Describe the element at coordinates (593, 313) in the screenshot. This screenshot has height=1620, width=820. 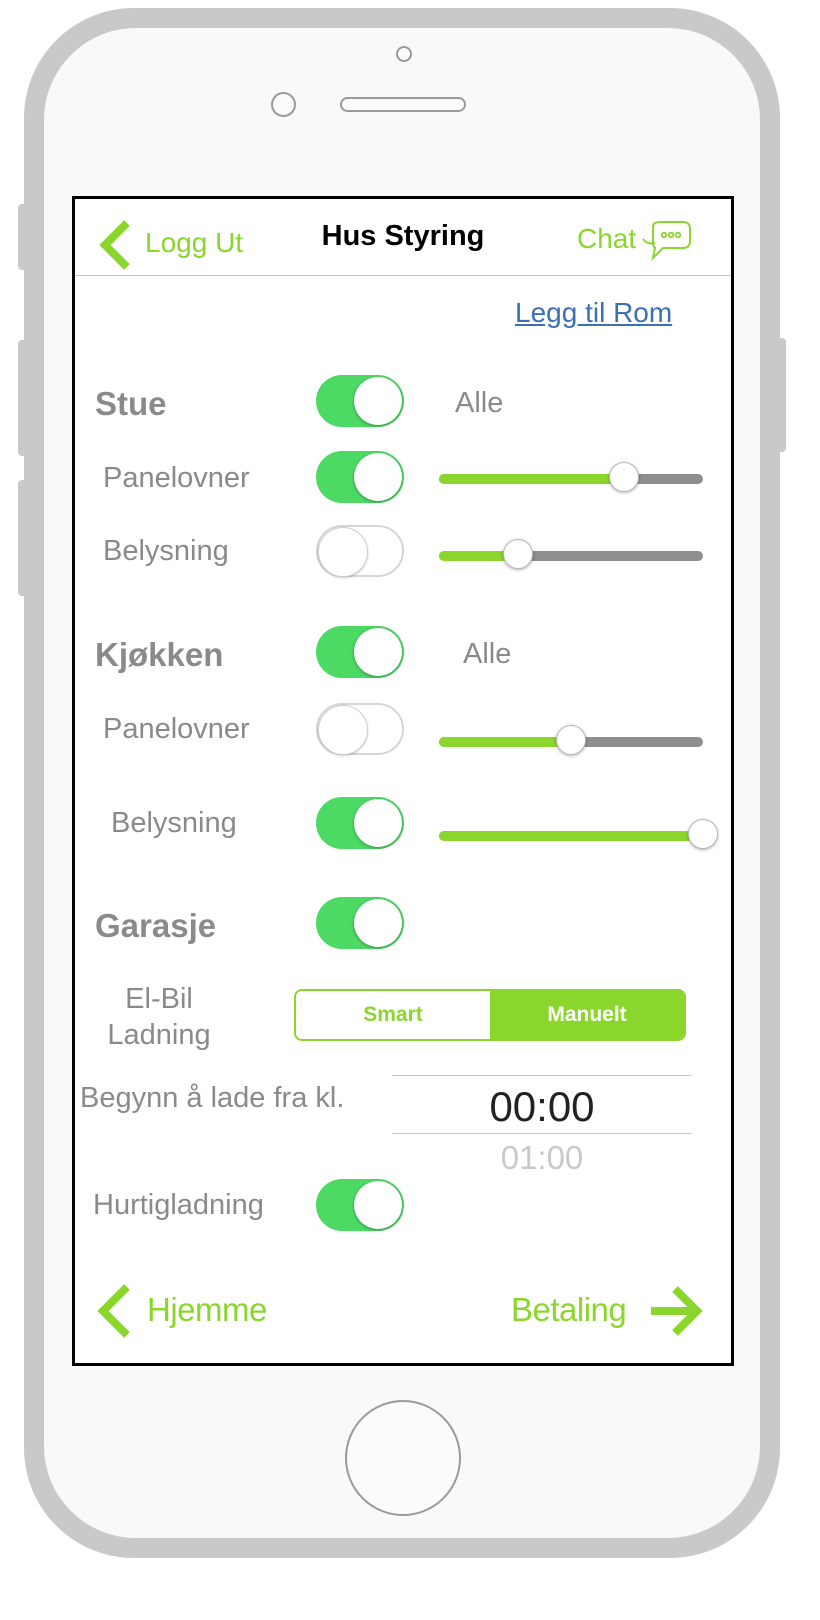
I see `add-room-link: Legg til Rom` at that location.